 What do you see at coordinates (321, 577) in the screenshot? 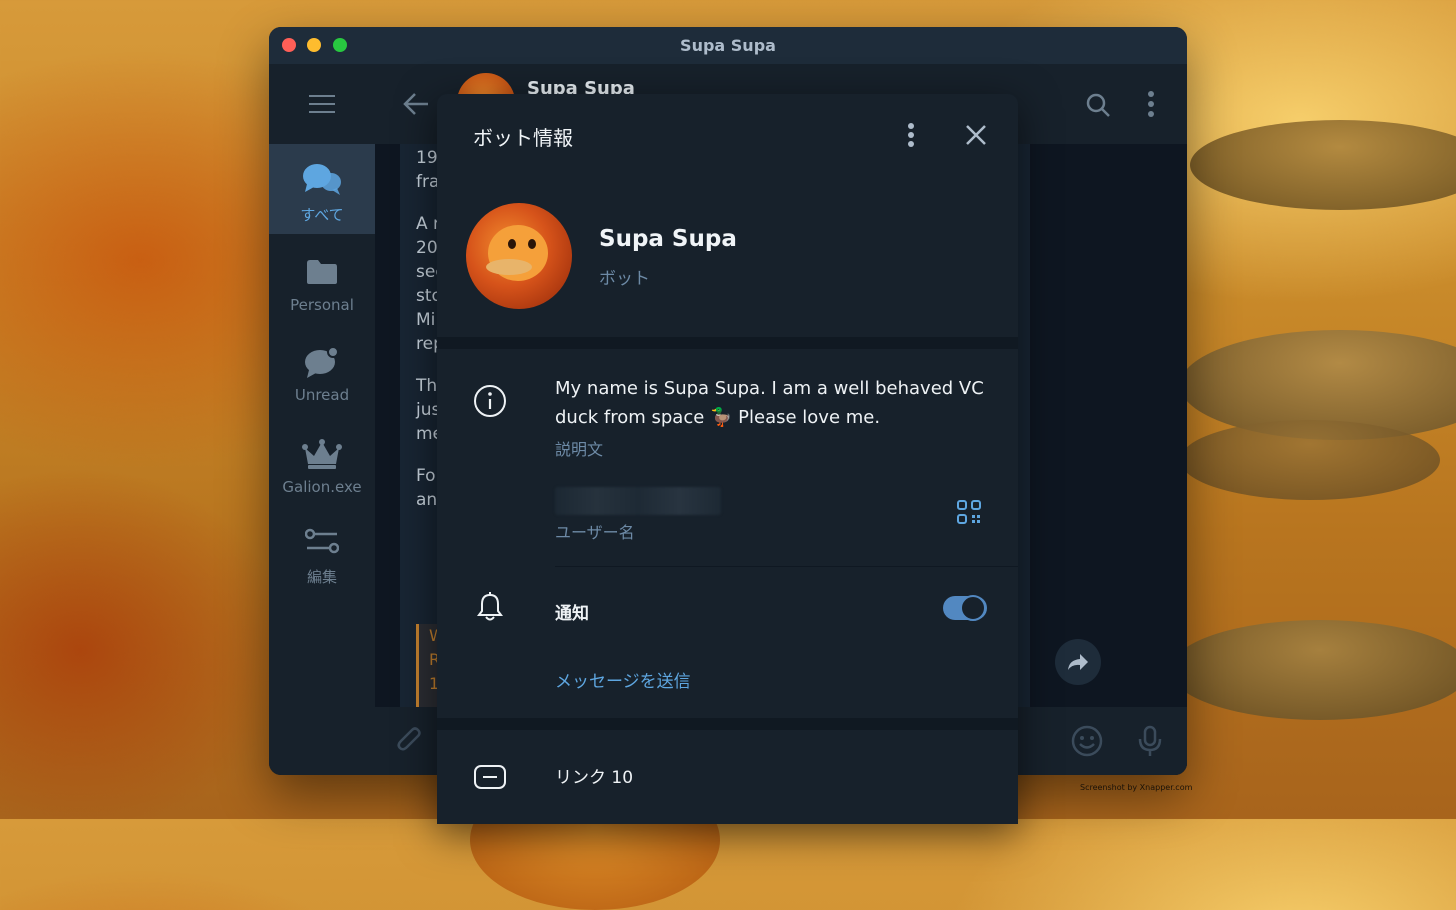
I see `folder-label: 編集` at bounding box center [321, 577].